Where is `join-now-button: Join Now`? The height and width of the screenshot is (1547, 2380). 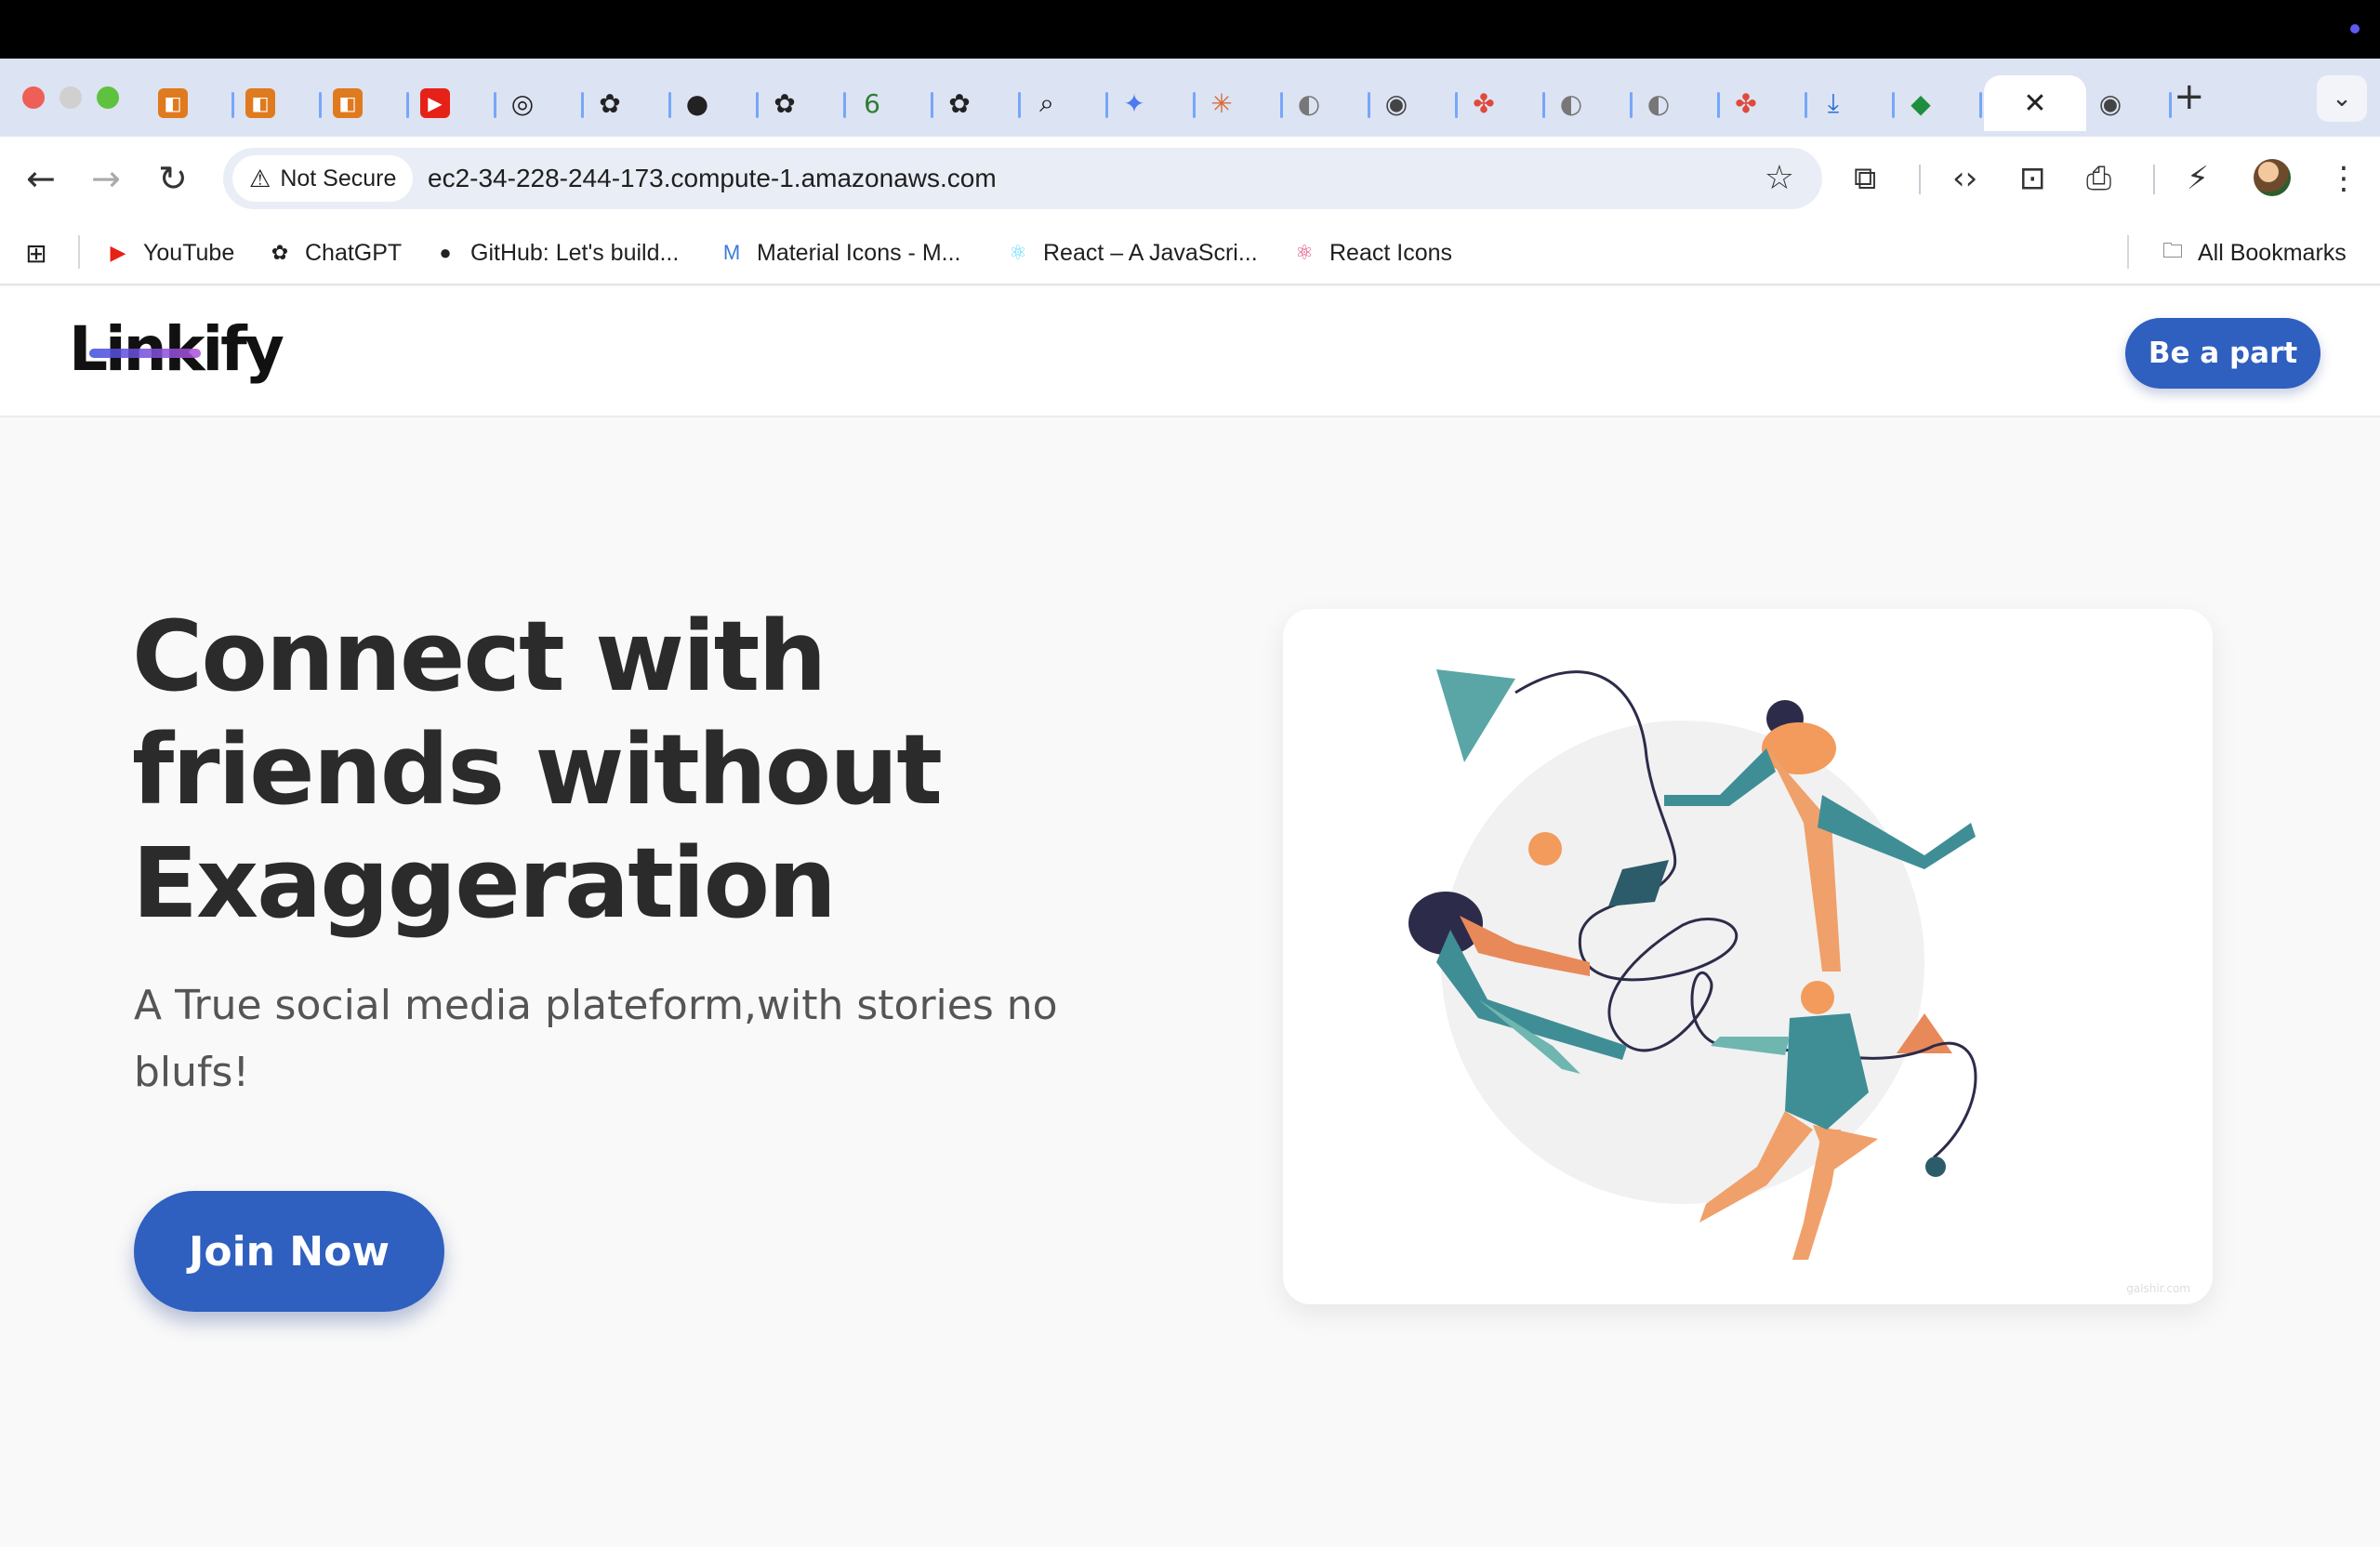
join-now-button: Join Now is located at coordinates (289, 1251).